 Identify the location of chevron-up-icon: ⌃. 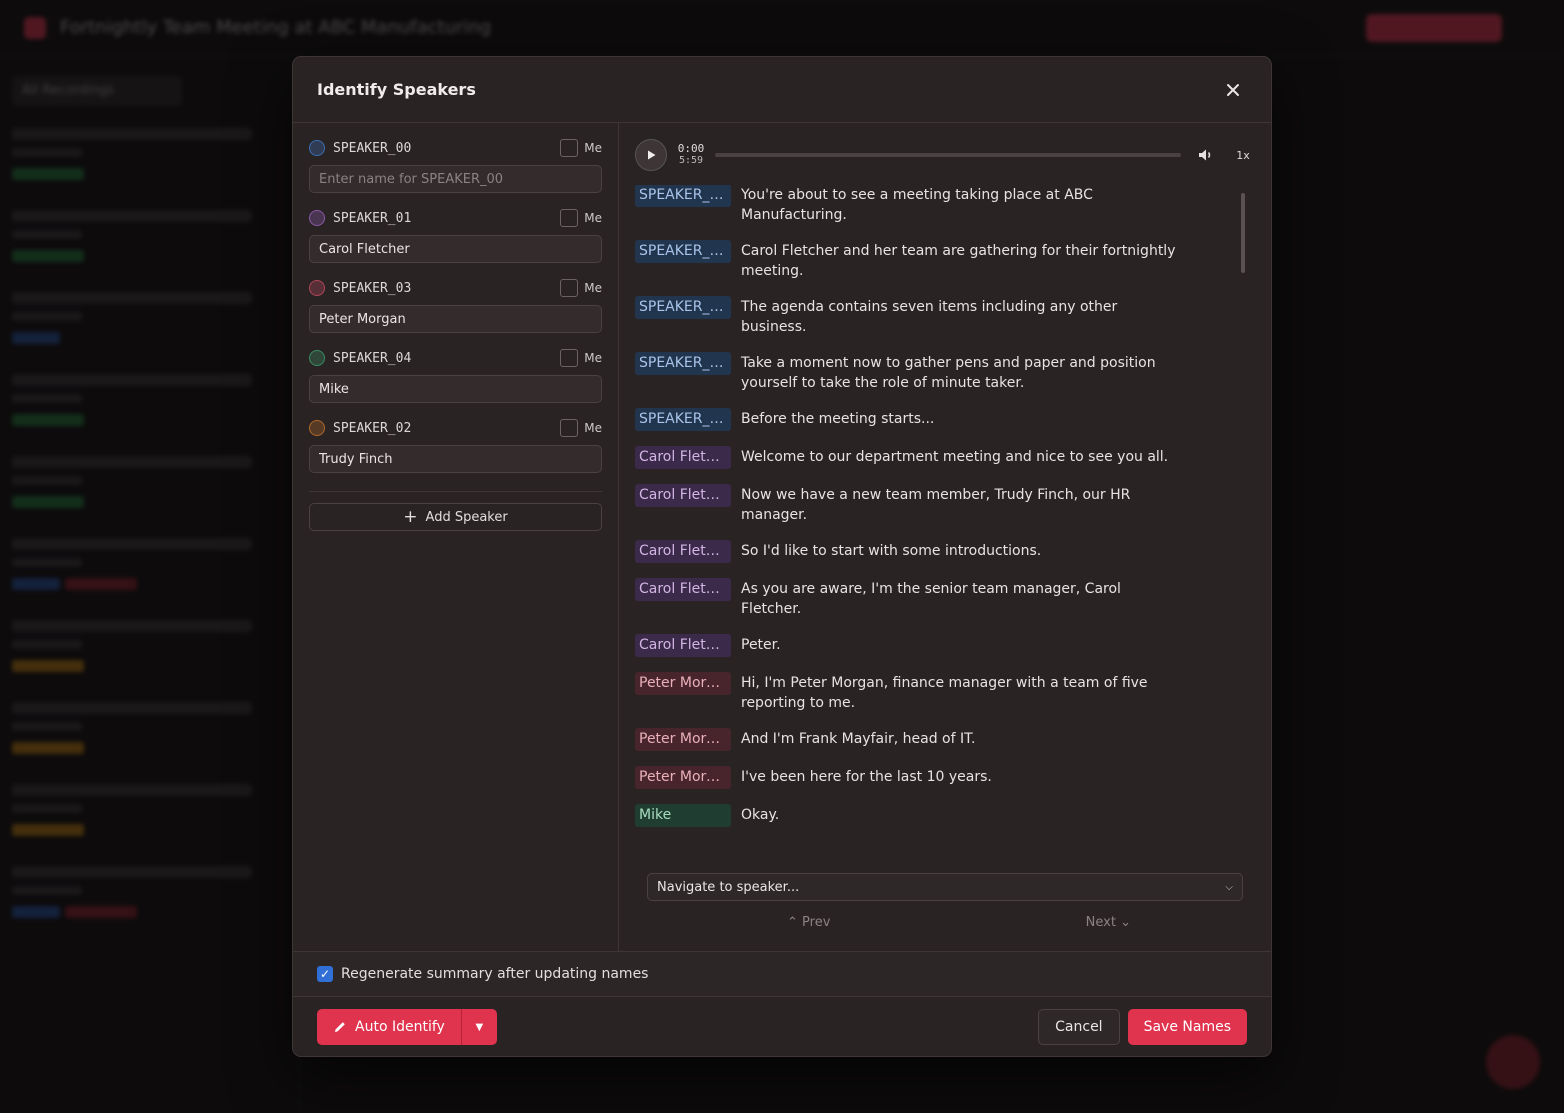
(792, 922).